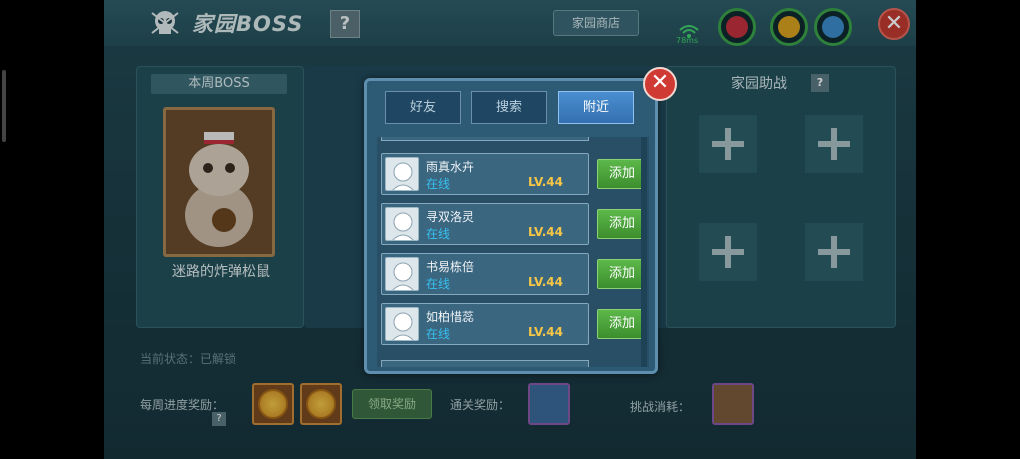 This screenshot has height=459, width=1020. What do you see at coordinates (450, 167) in the screenshot?
I see `player-name: 雨真水卉` at bounding box center [450, 167].